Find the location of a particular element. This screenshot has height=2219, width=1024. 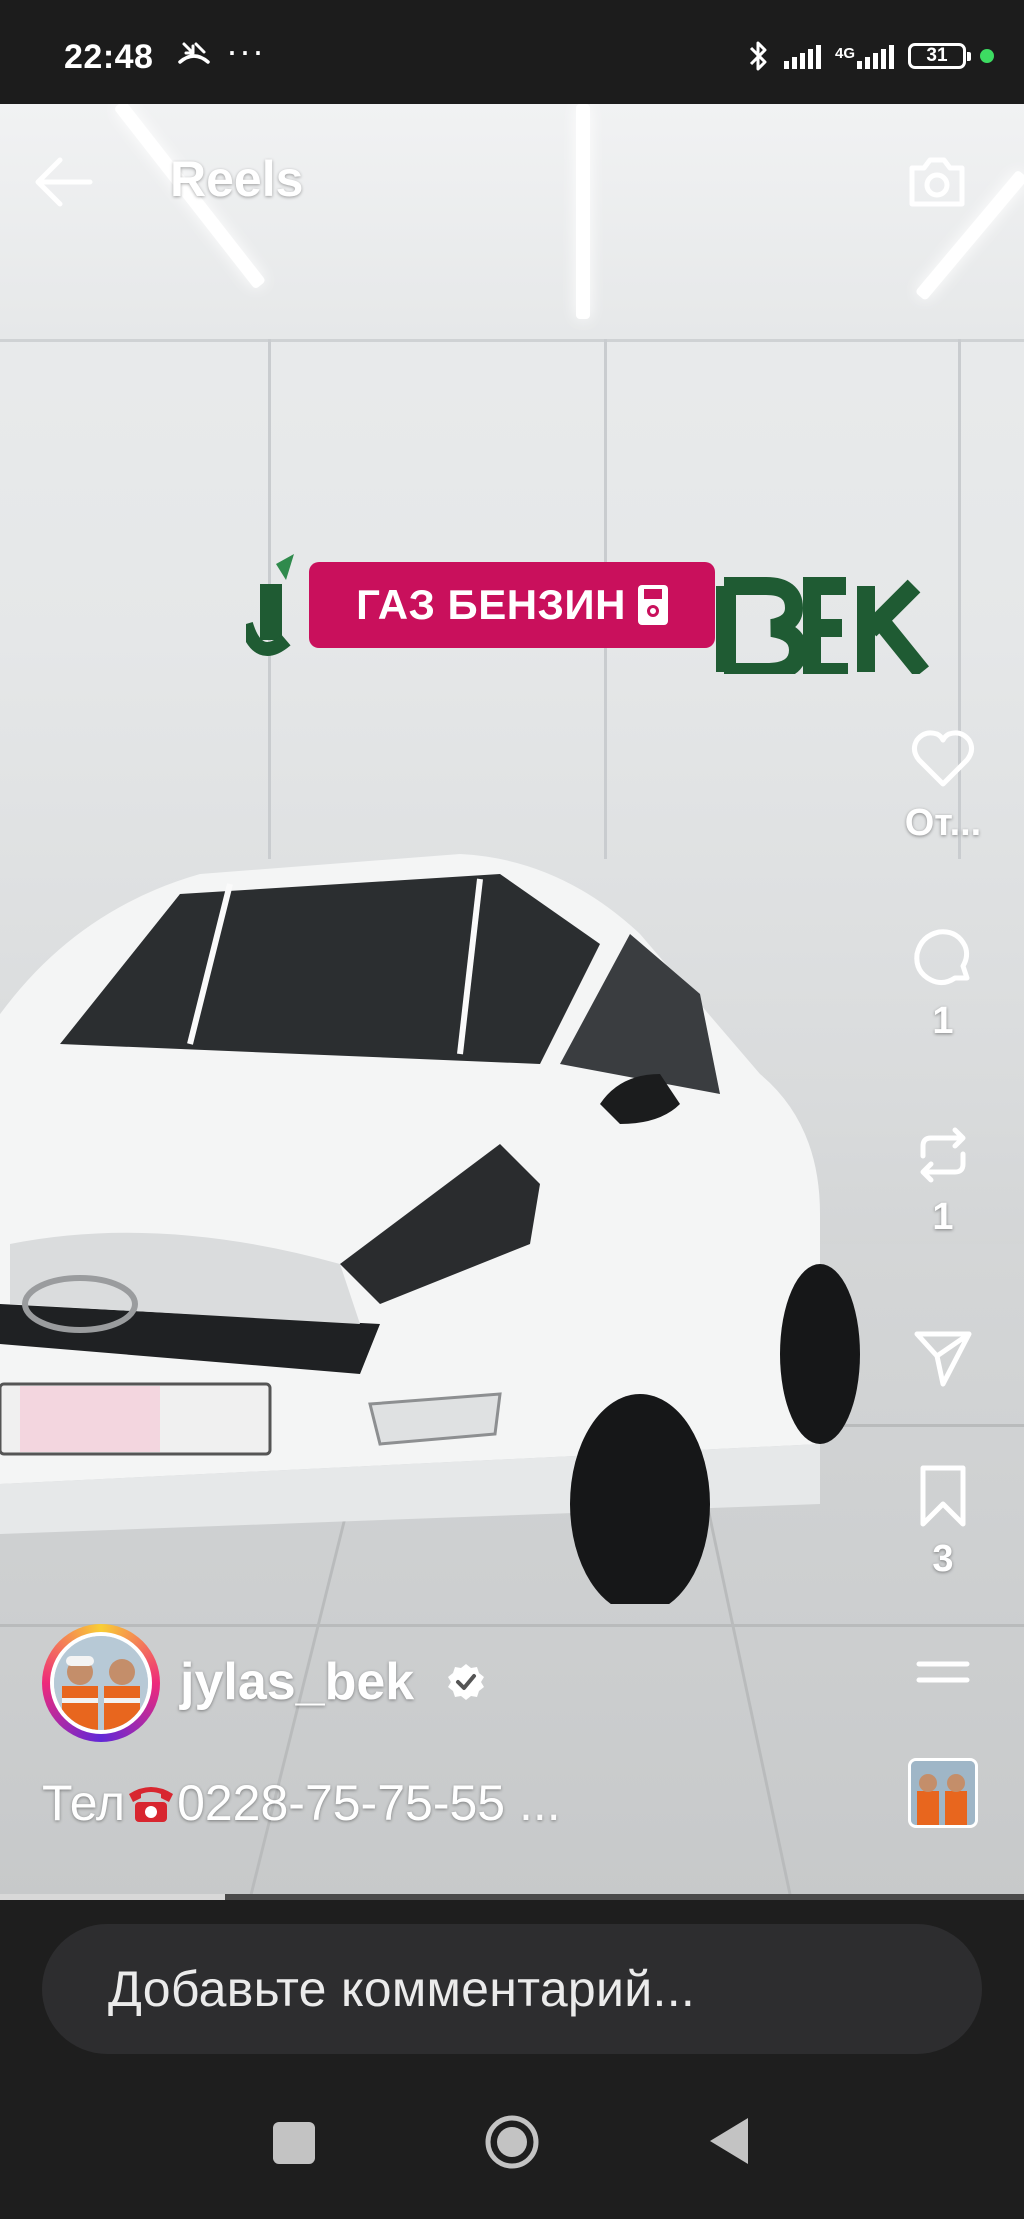

audio-thumbnail-image is located at coordinates (943, 1793).